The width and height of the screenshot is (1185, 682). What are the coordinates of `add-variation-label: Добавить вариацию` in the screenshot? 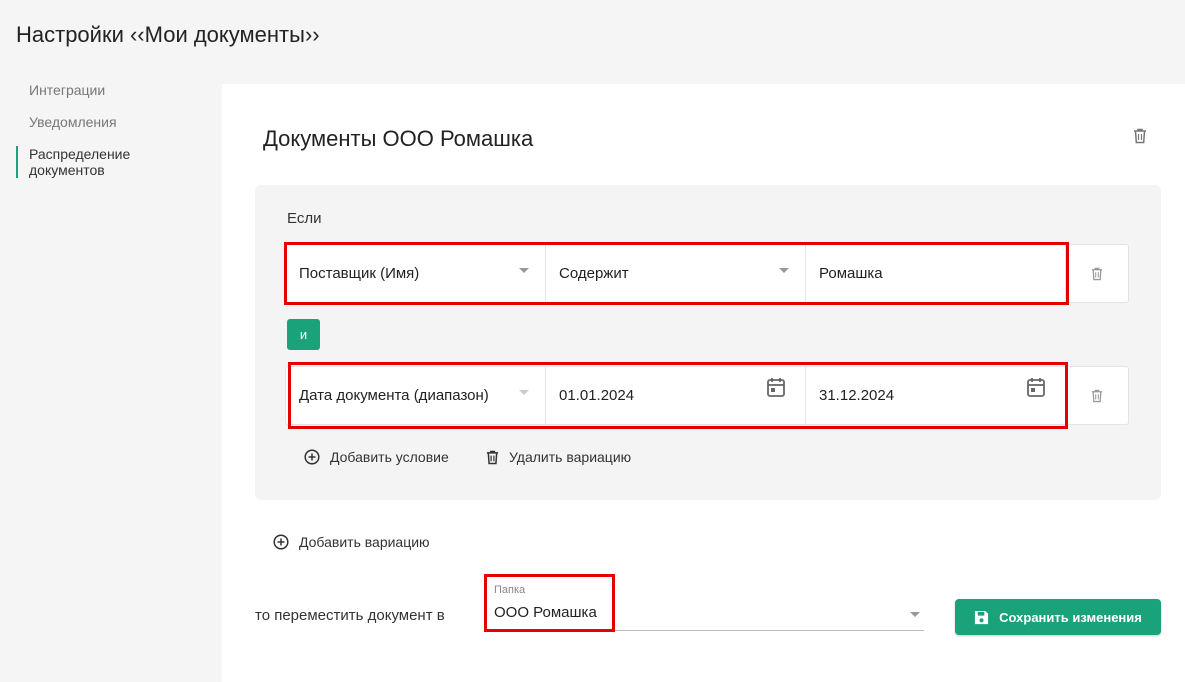 It's located at (364, 542).